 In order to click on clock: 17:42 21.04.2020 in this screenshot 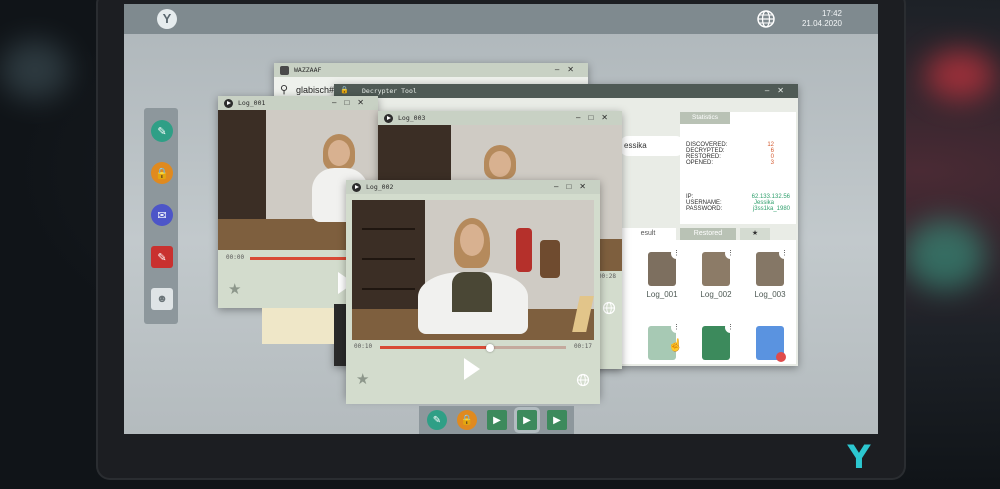, I will do `click(822, 19)`.